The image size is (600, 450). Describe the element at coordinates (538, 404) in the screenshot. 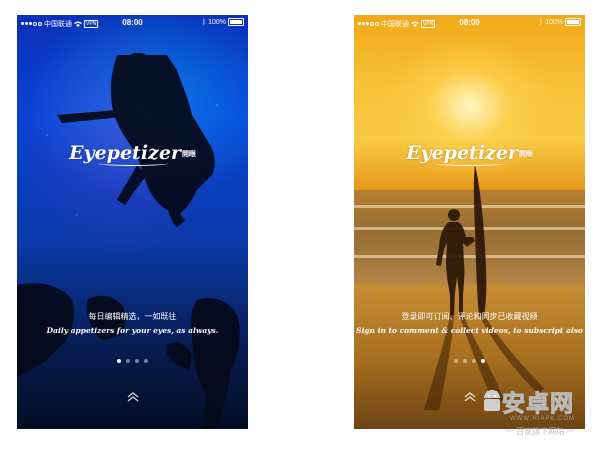

I see `watermark-title: 安卓网` at that location.